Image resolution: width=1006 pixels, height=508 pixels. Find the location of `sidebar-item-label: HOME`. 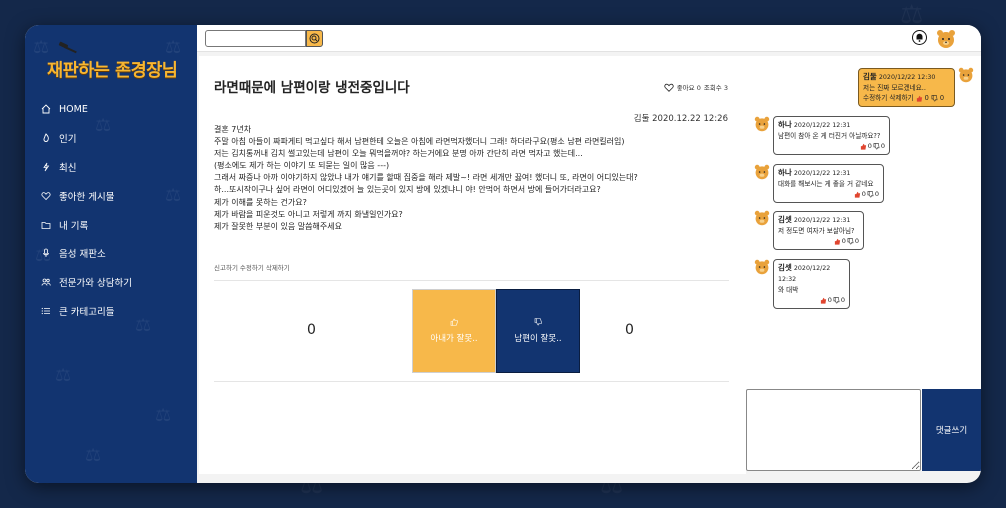

sidebar-item-label: HOME is located at coordinates (73, 109).